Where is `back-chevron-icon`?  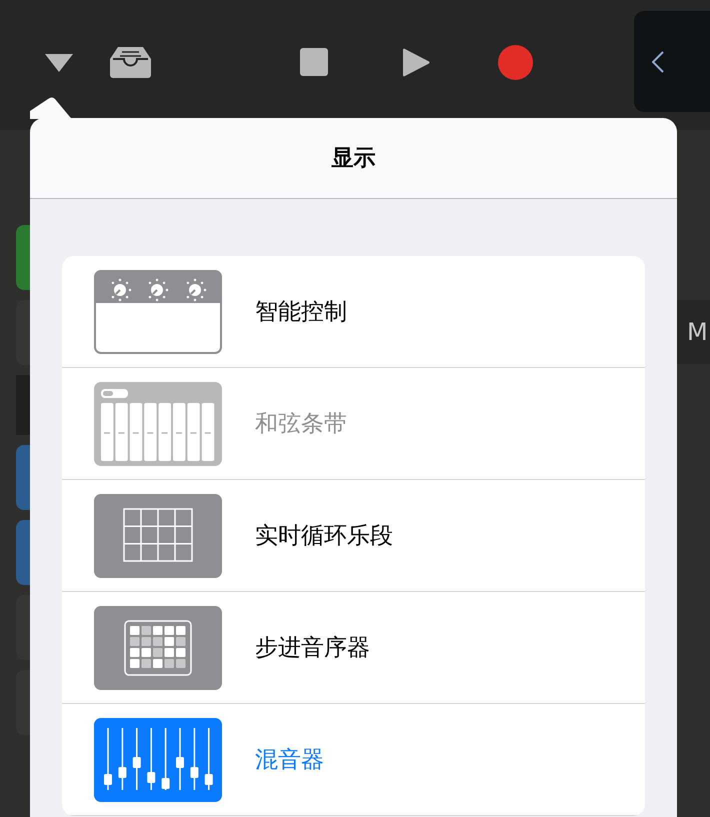 back-chevron-icon is located at coordinates (658, 61).